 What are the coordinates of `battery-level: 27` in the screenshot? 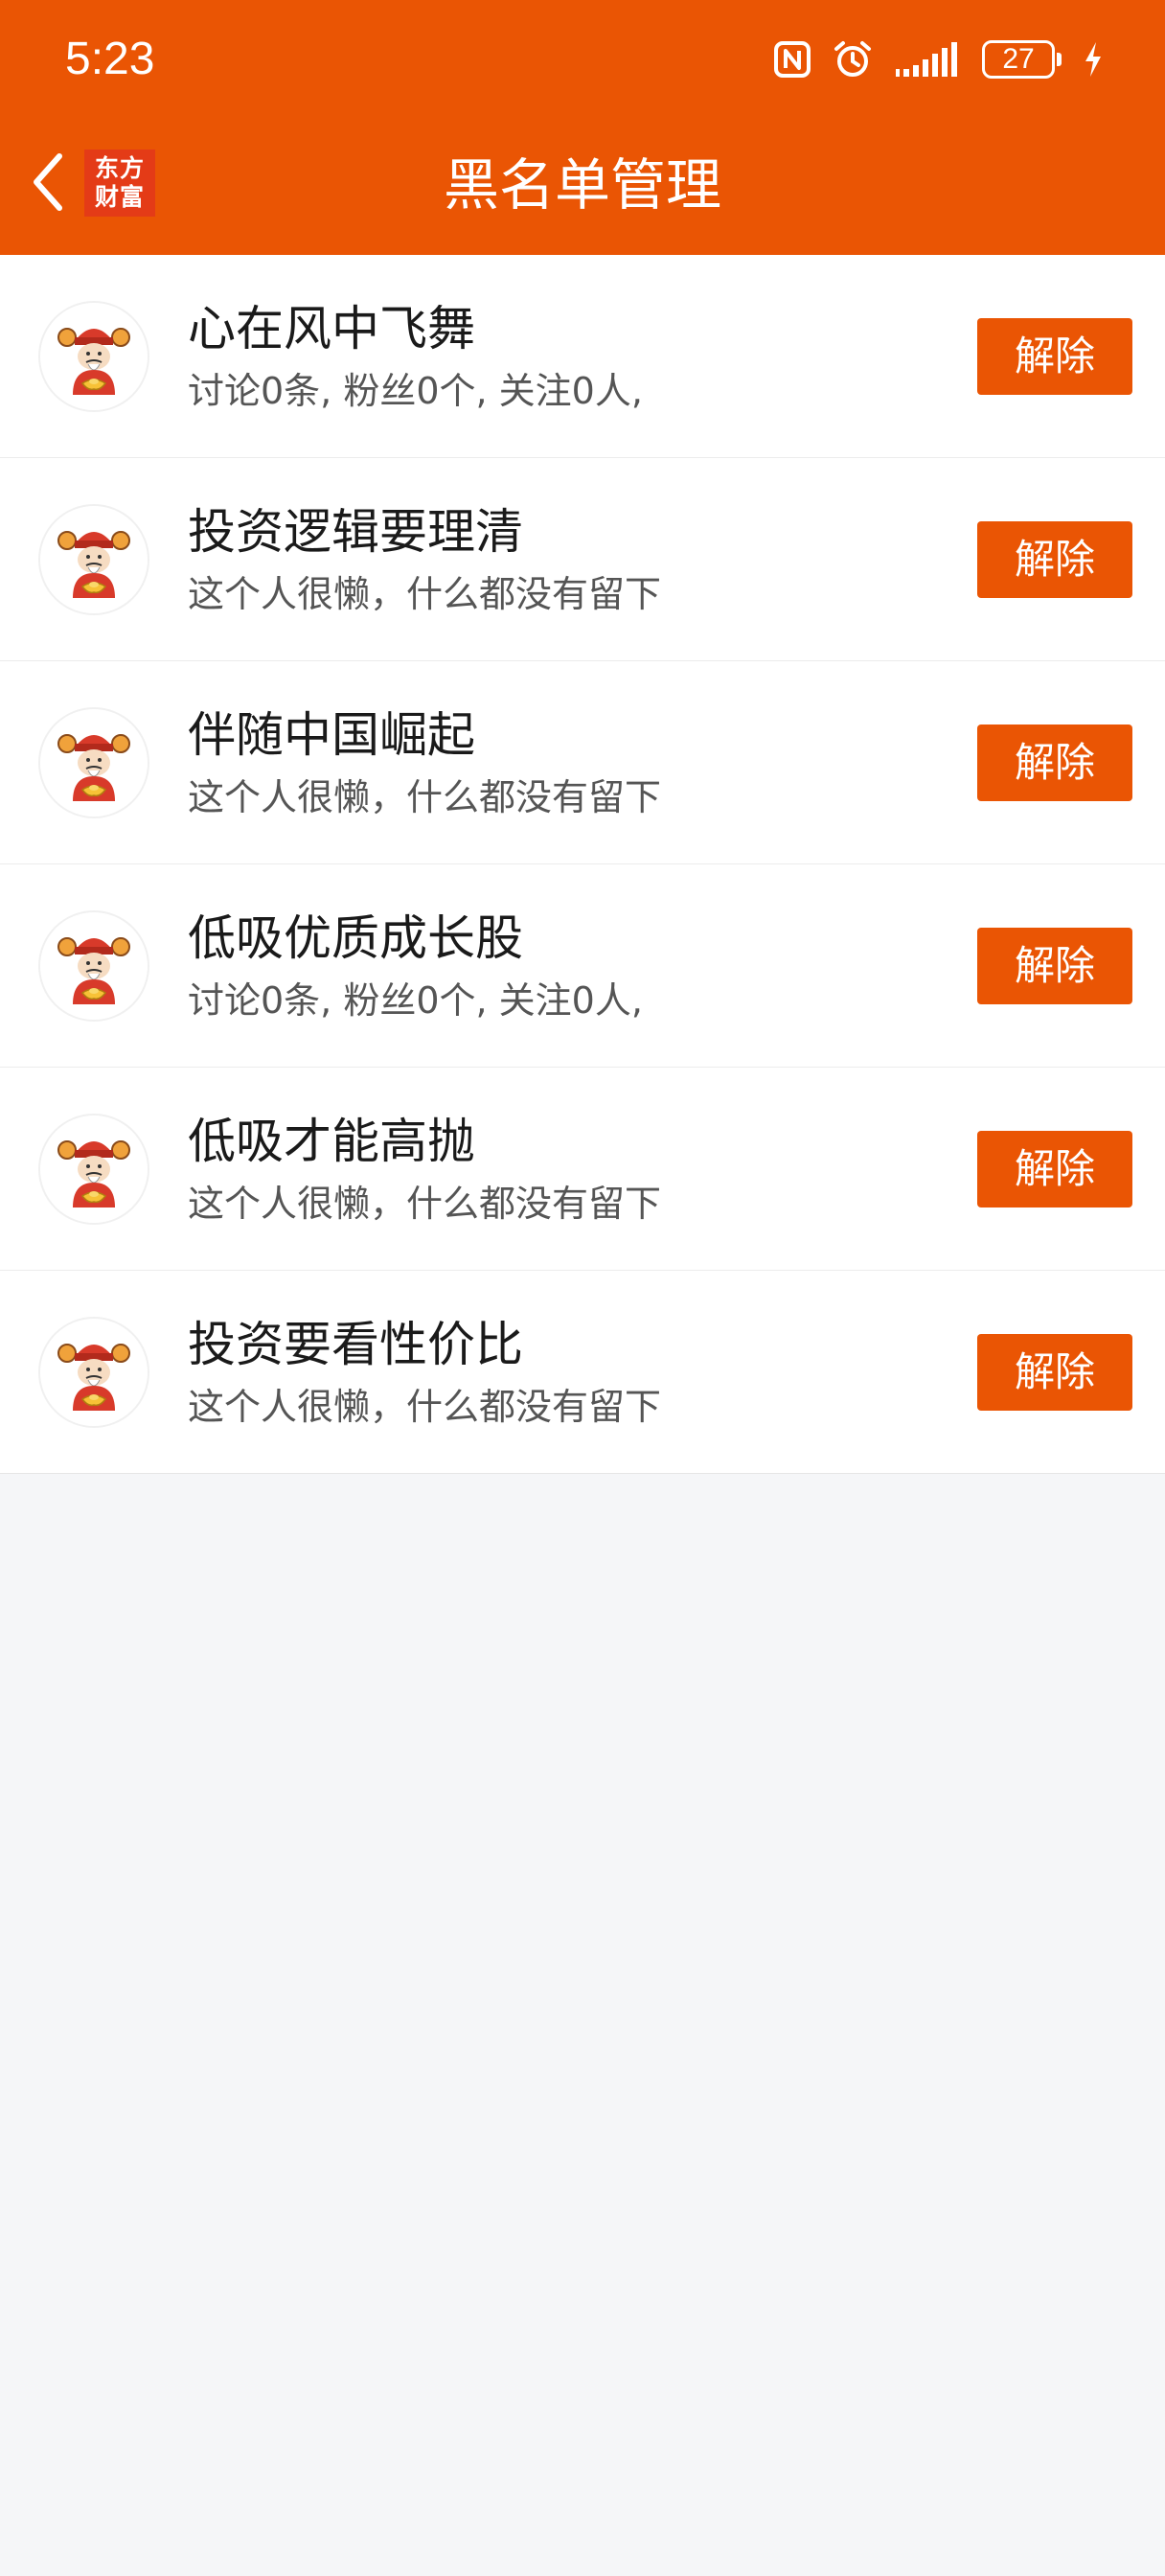 It's located at (1018, 59).